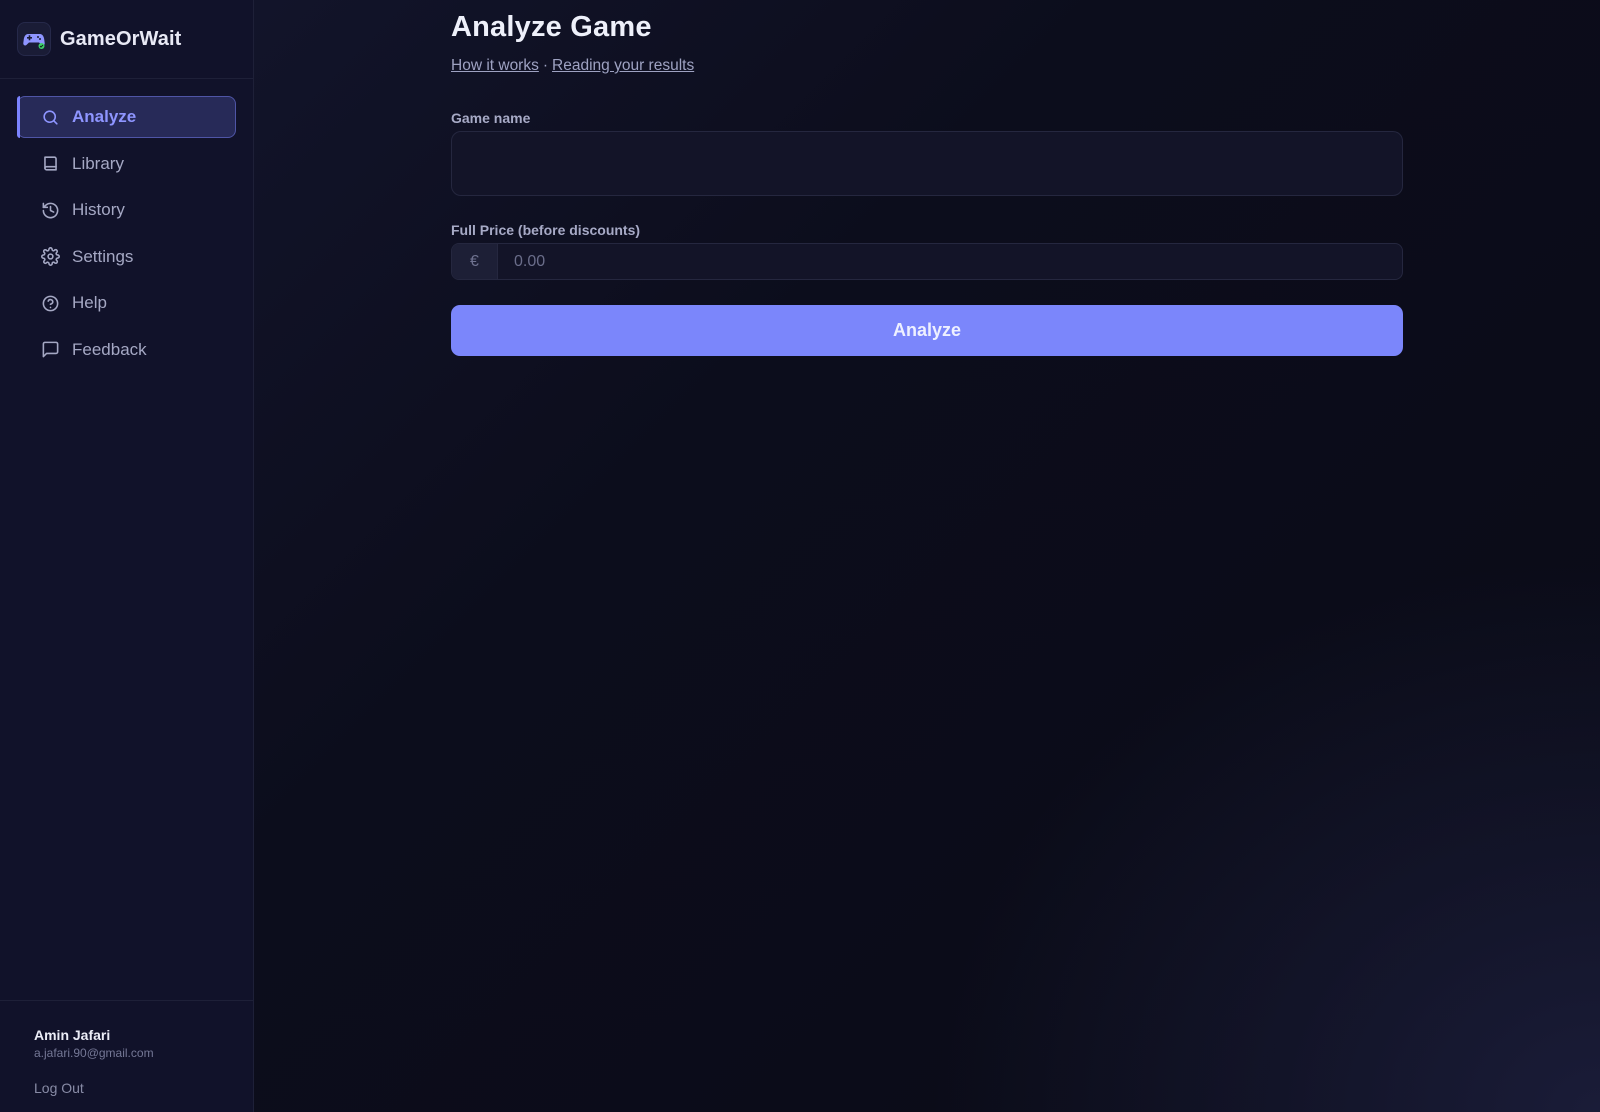 This screenshot has height=1112, width=1600. Describe the element at coordinates (475, 261) in the screenshot. I see `currency-symbol: €` at that location.